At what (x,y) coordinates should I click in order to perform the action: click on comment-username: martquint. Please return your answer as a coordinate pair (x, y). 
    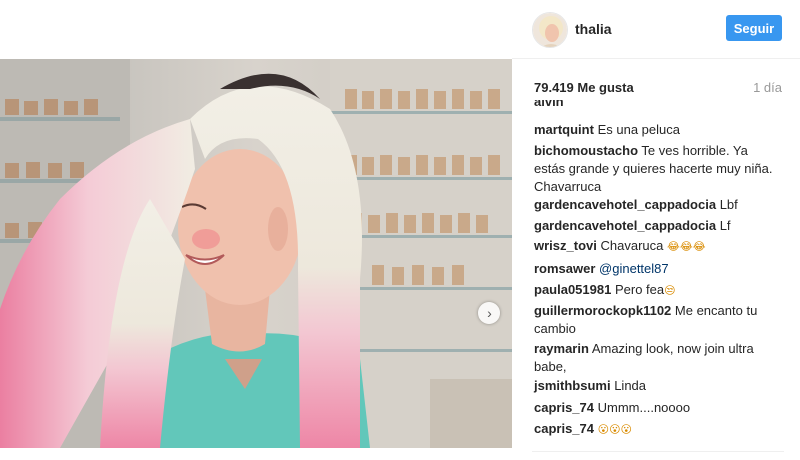
    Looking at the image, I should click on (564, 129).